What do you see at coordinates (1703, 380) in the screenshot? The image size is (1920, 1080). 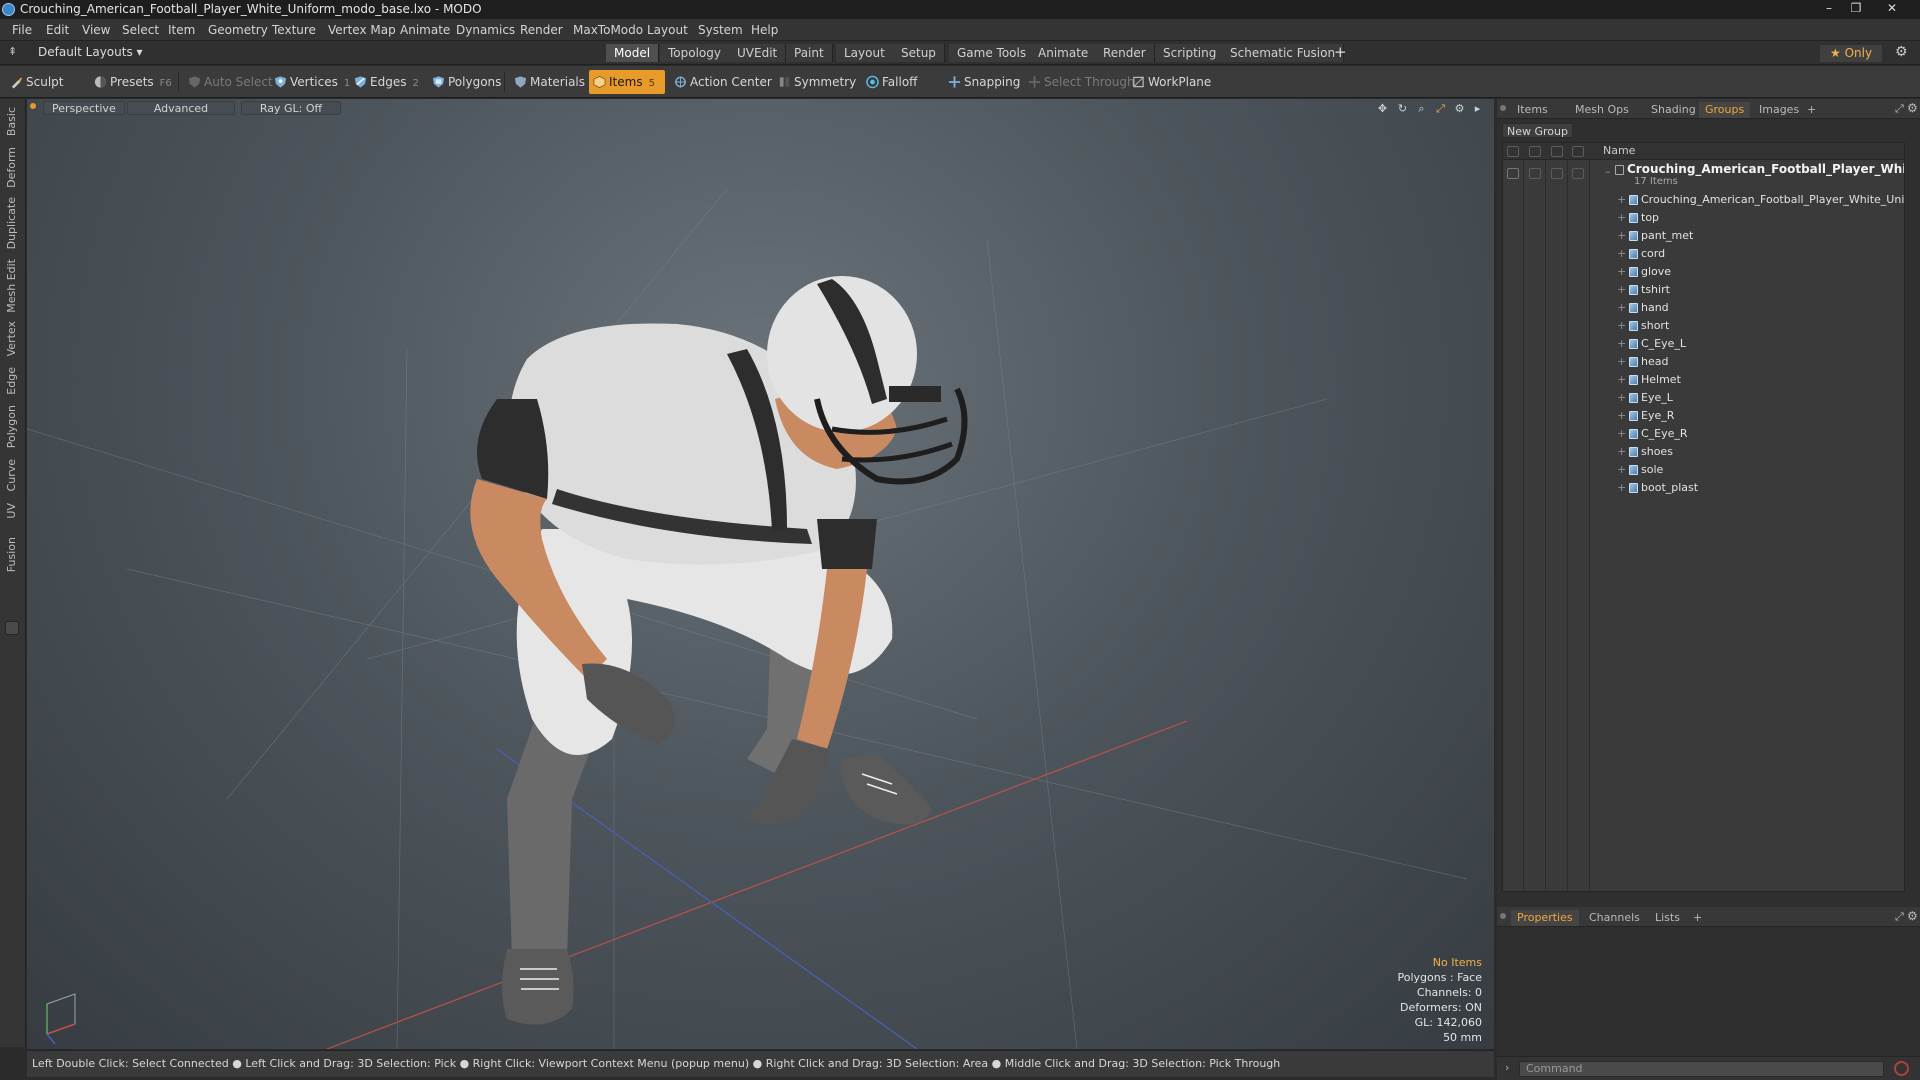 I see `group-item-row: + Helmet` at bounding box center [1703, 380].